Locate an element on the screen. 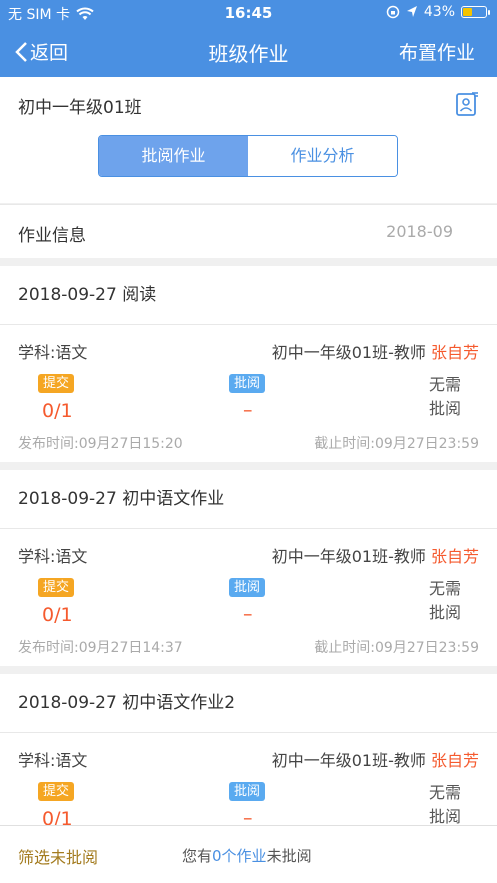 This screenshot has height=883, width=497. assignment-title: 2018-09-27 初中语文作业 is located at coordinates (248, 499).